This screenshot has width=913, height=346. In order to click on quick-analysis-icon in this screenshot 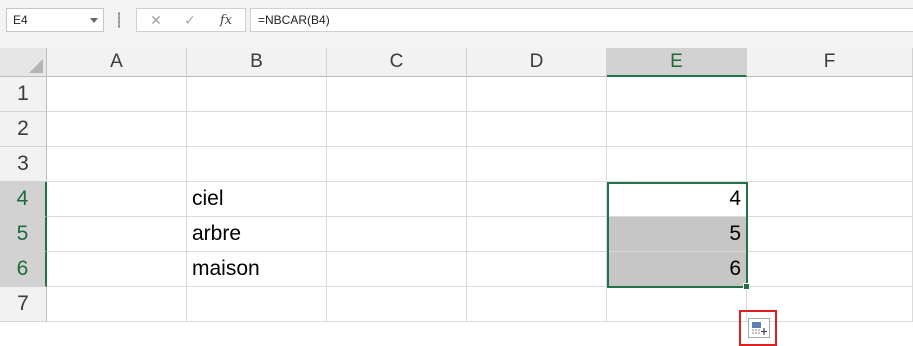, I will do `click(759, 328)`.